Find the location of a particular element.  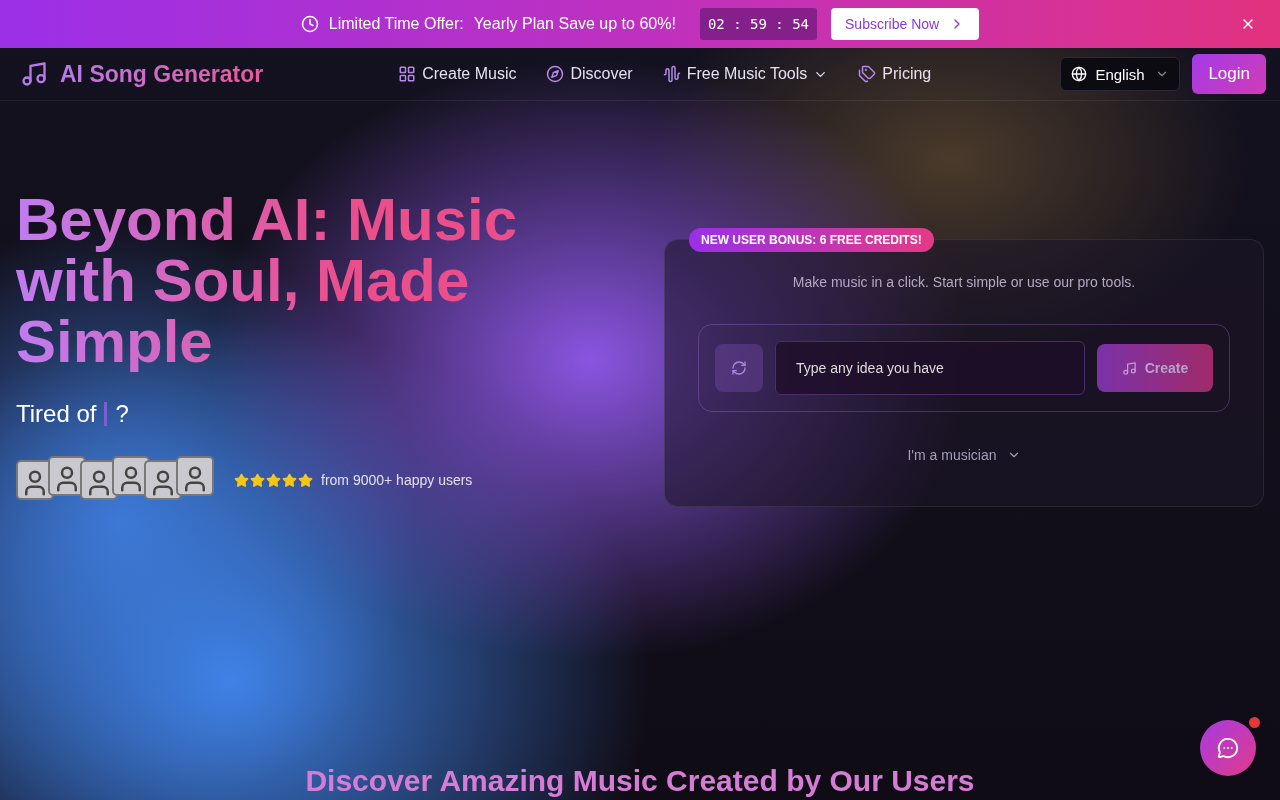

refresh-icon is located at coordinates (739, 368).